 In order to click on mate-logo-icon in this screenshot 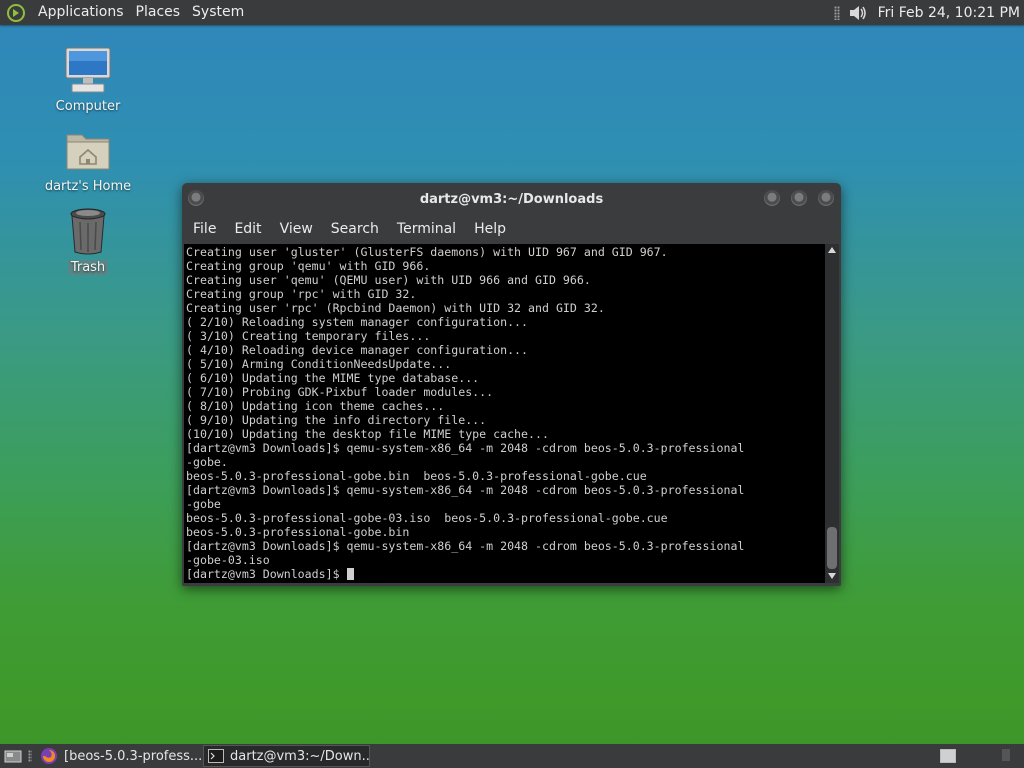, I will do `click(16, 13)`.